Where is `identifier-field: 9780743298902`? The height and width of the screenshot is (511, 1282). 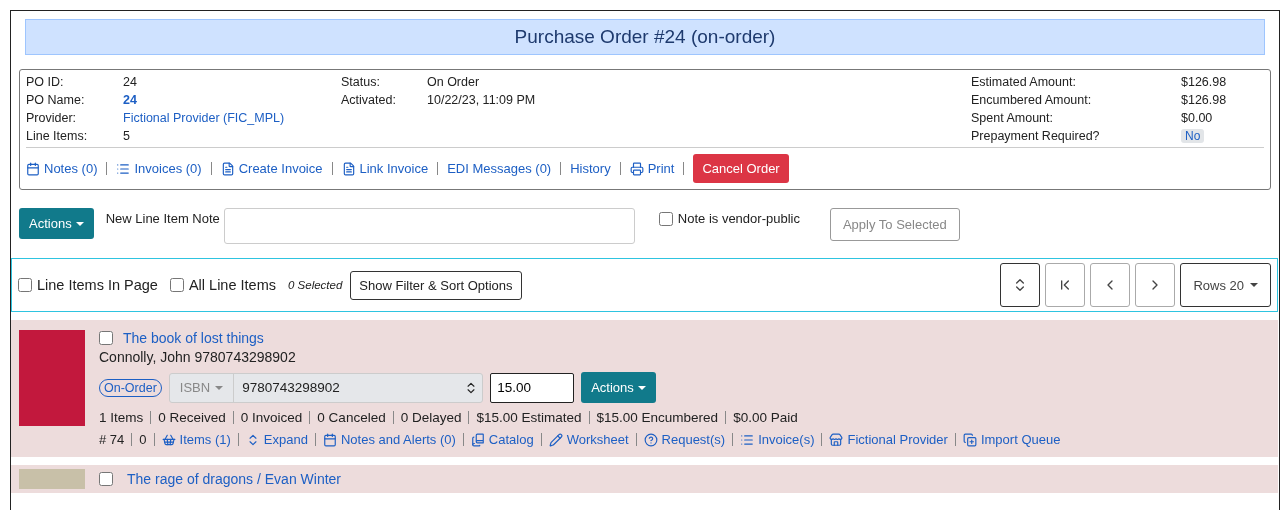
identifier-field: 9780743298902 is located at coordinates (358, 387).